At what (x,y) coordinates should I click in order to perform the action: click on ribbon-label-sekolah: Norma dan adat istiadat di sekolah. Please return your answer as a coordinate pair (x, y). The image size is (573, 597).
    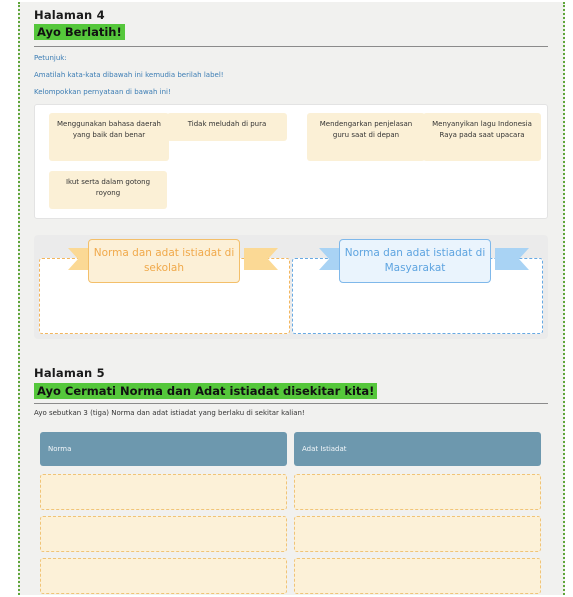
    Looking at the image, I should click on (173, 261).